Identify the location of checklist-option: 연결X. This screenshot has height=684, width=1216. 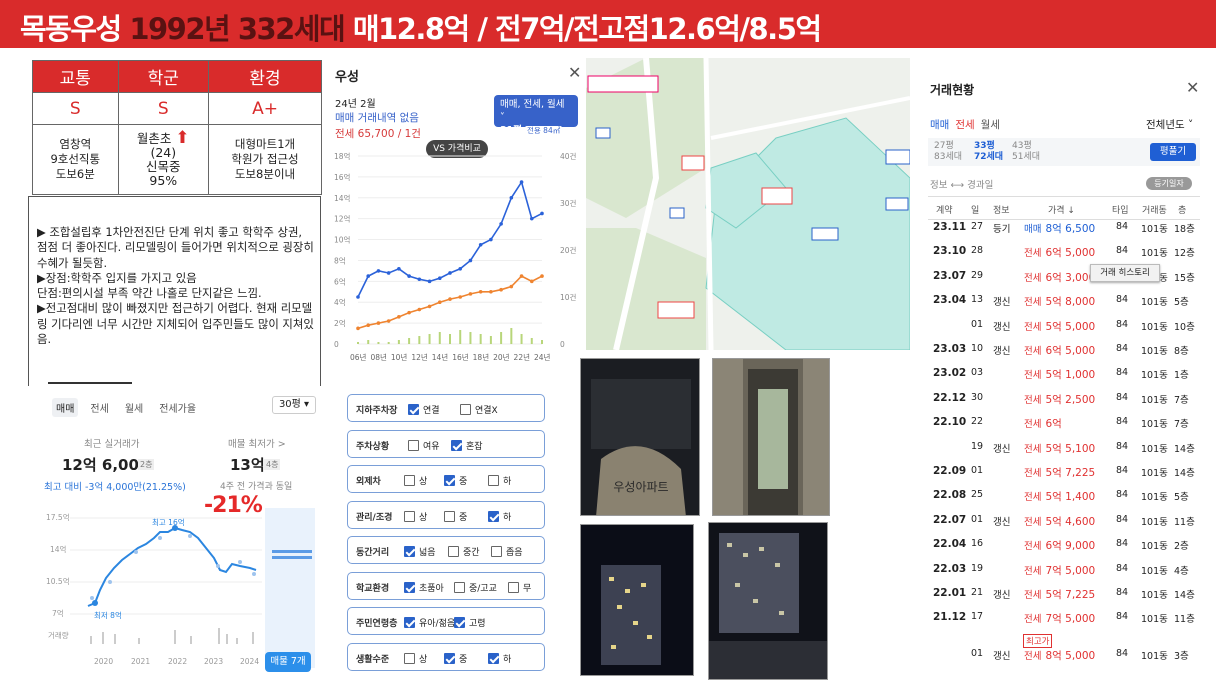
(479, 409).